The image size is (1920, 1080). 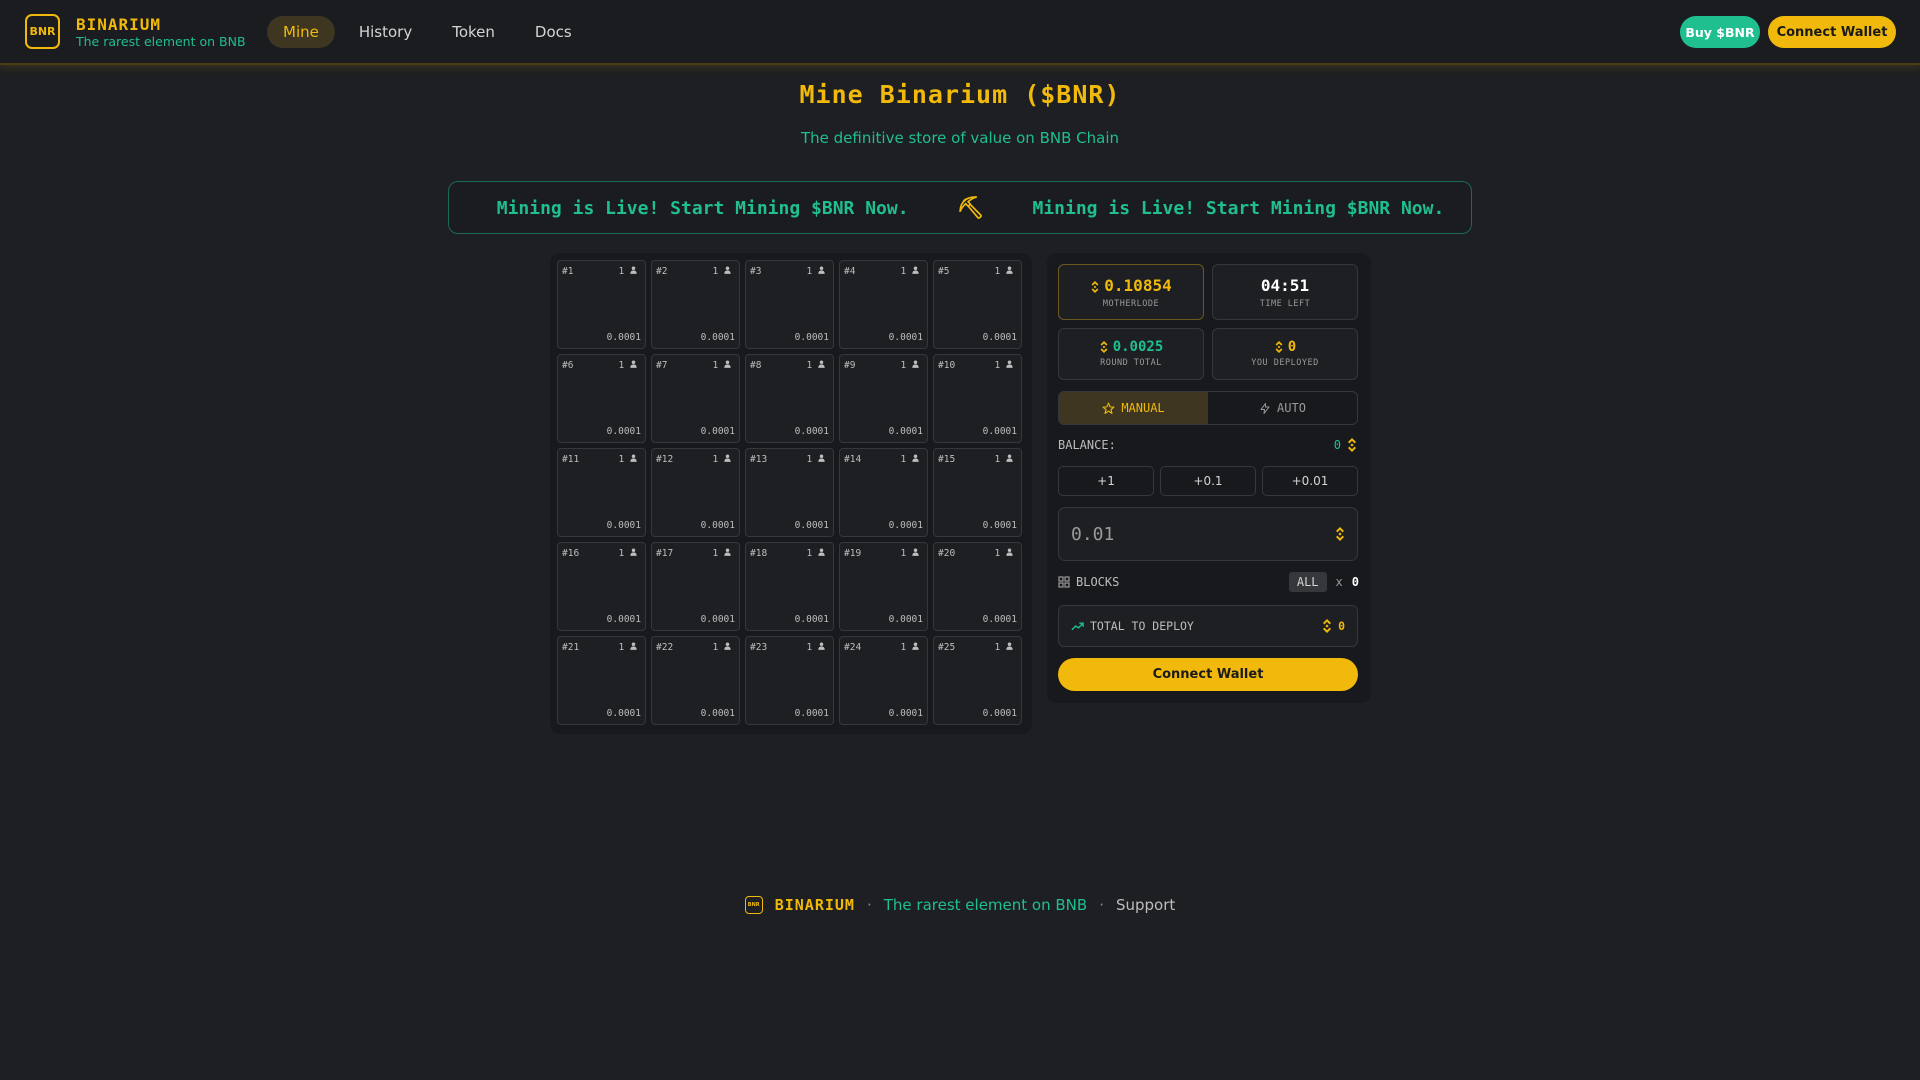 I want to click on block-cell: #7 1 0.0001, so click(x=695, y=398).